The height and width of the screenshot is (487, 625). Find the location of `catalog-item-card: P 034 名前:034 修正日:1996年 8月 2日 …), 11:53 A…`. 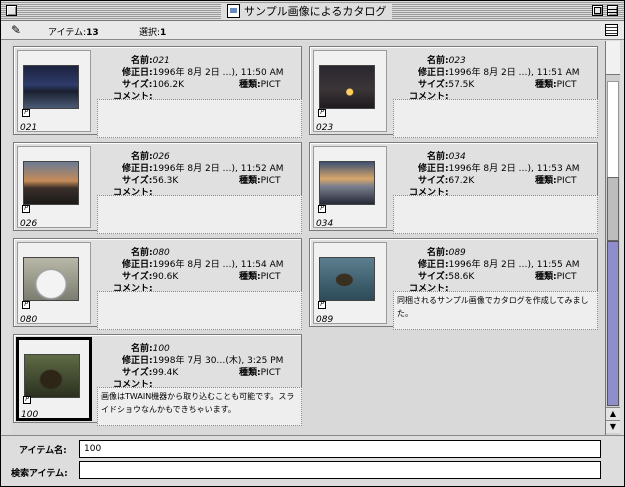

catalog-item-card: P 034 名前:034 修正日:1996年 8月 2日 …), 11:53 A… is located at coordinates (453, 188).